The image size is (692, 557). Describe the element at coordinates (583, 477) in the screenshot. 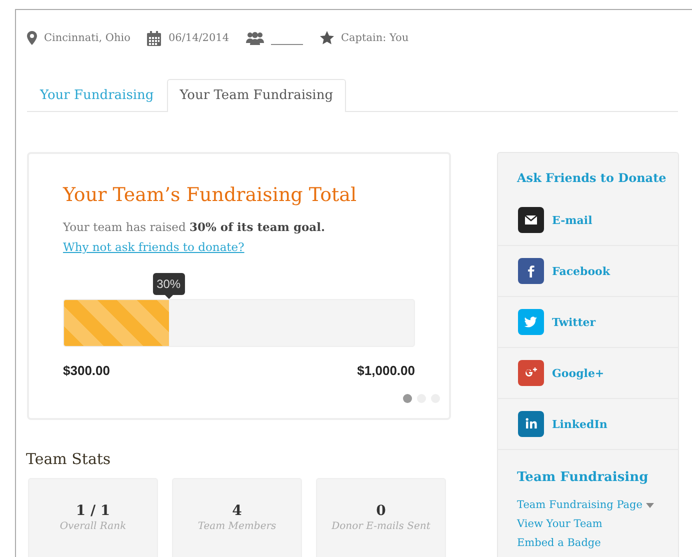

I see `sidebar-heading: Team Fundraising` at that location.